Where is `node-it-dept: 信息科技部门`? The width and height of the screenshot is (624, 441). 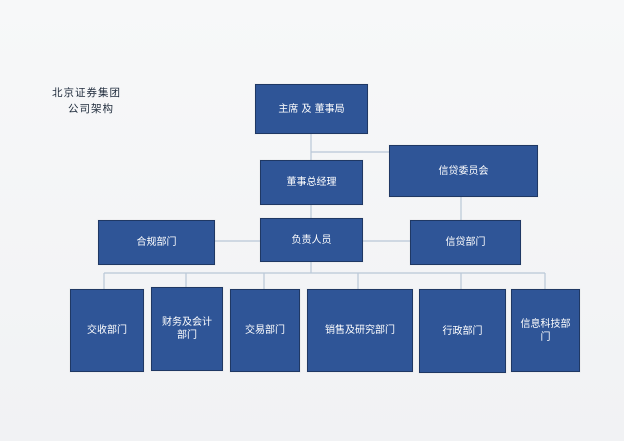
node-it-dept: 信息科技部门 is located at coordinates (545, 330).